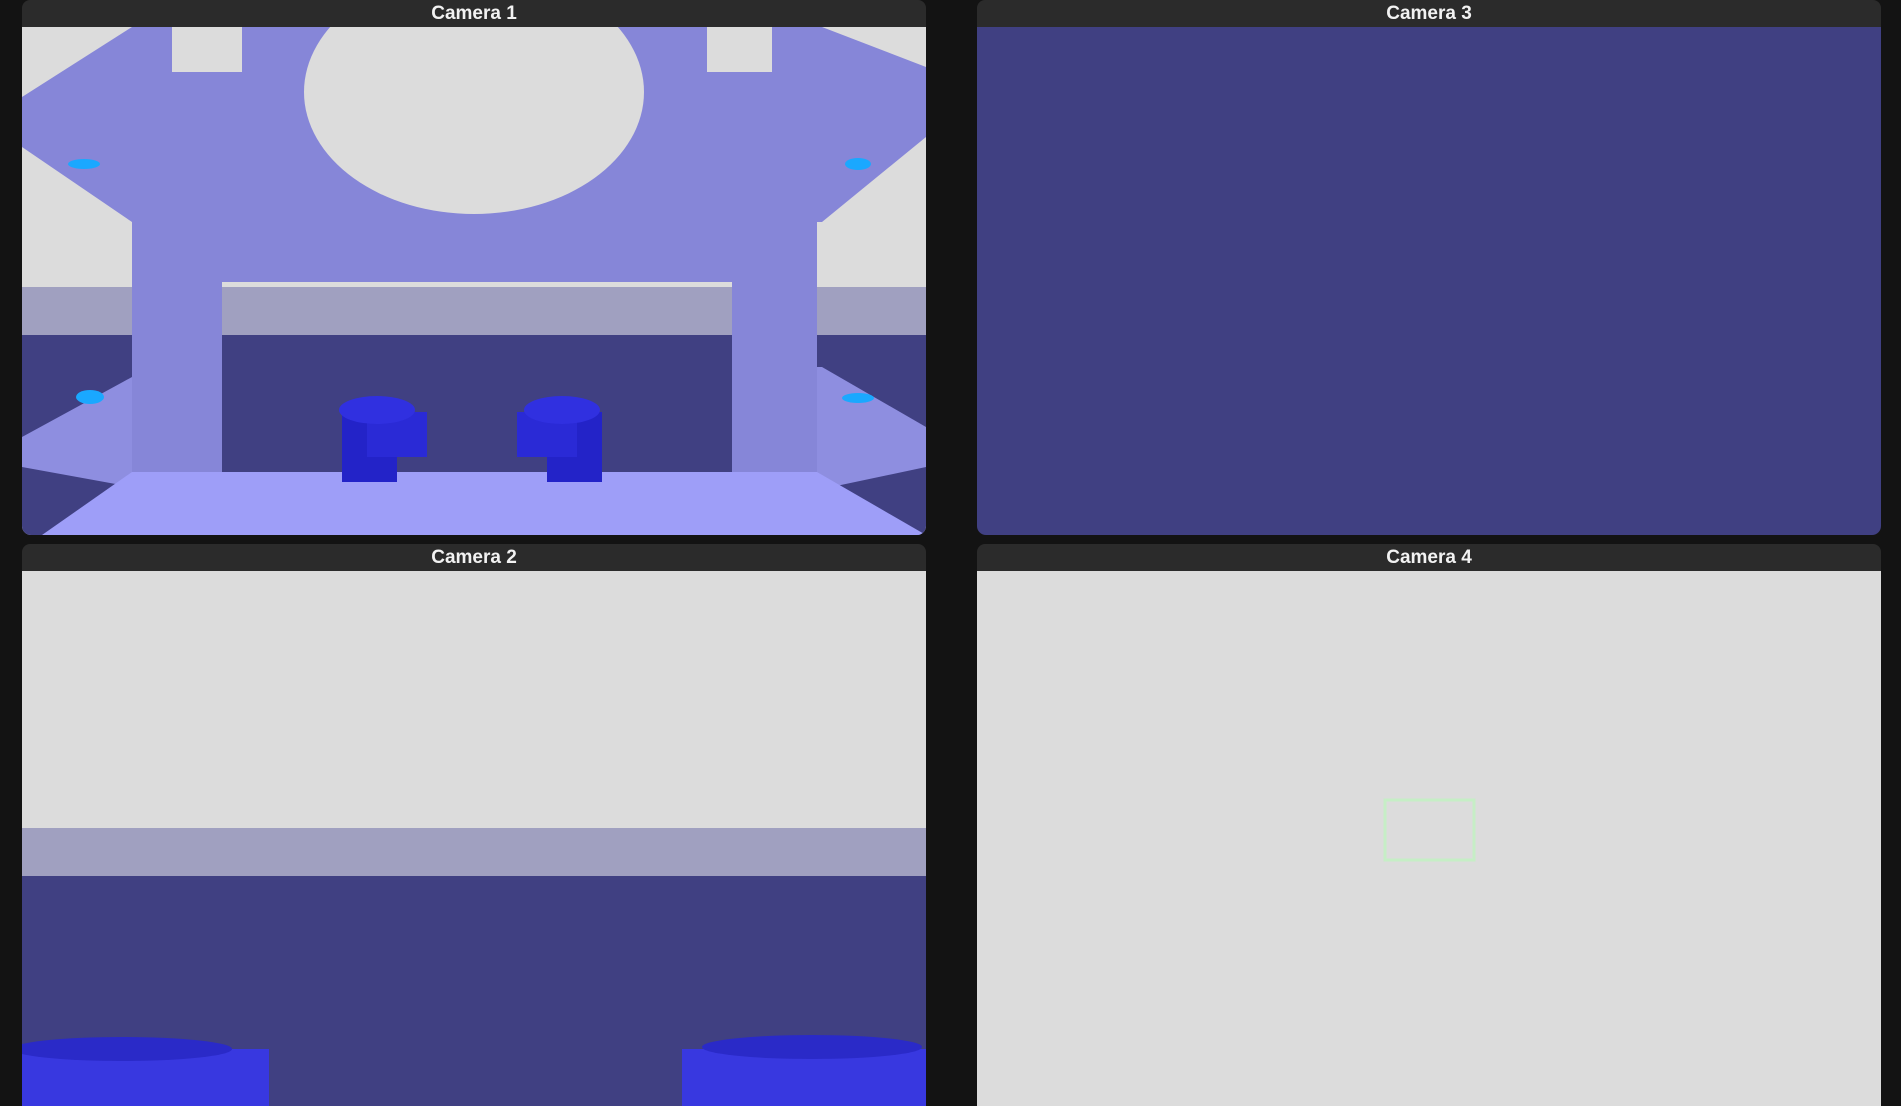 The height and width of the screenshot is (1106, 1901). Describe the element at coordinates (474, 13) in the screenshot. I see `camera-title: Camera 1` at that location.